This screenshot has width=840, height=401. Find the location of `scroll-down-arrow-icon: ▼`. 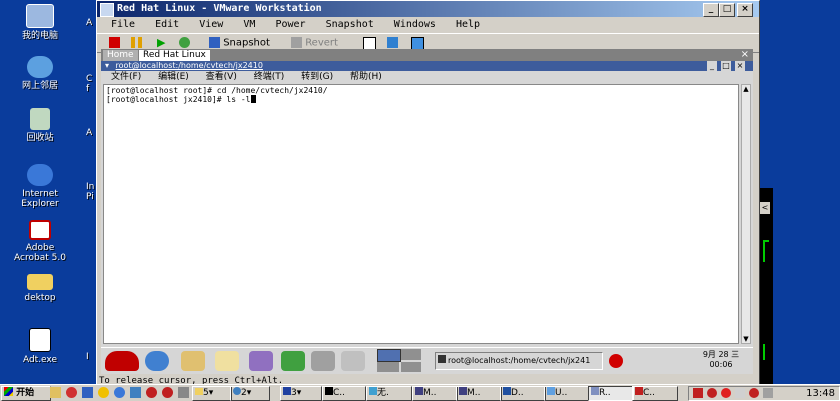

scroll-down-arrow-icon: ▼ is located at coordinates (746, 339).